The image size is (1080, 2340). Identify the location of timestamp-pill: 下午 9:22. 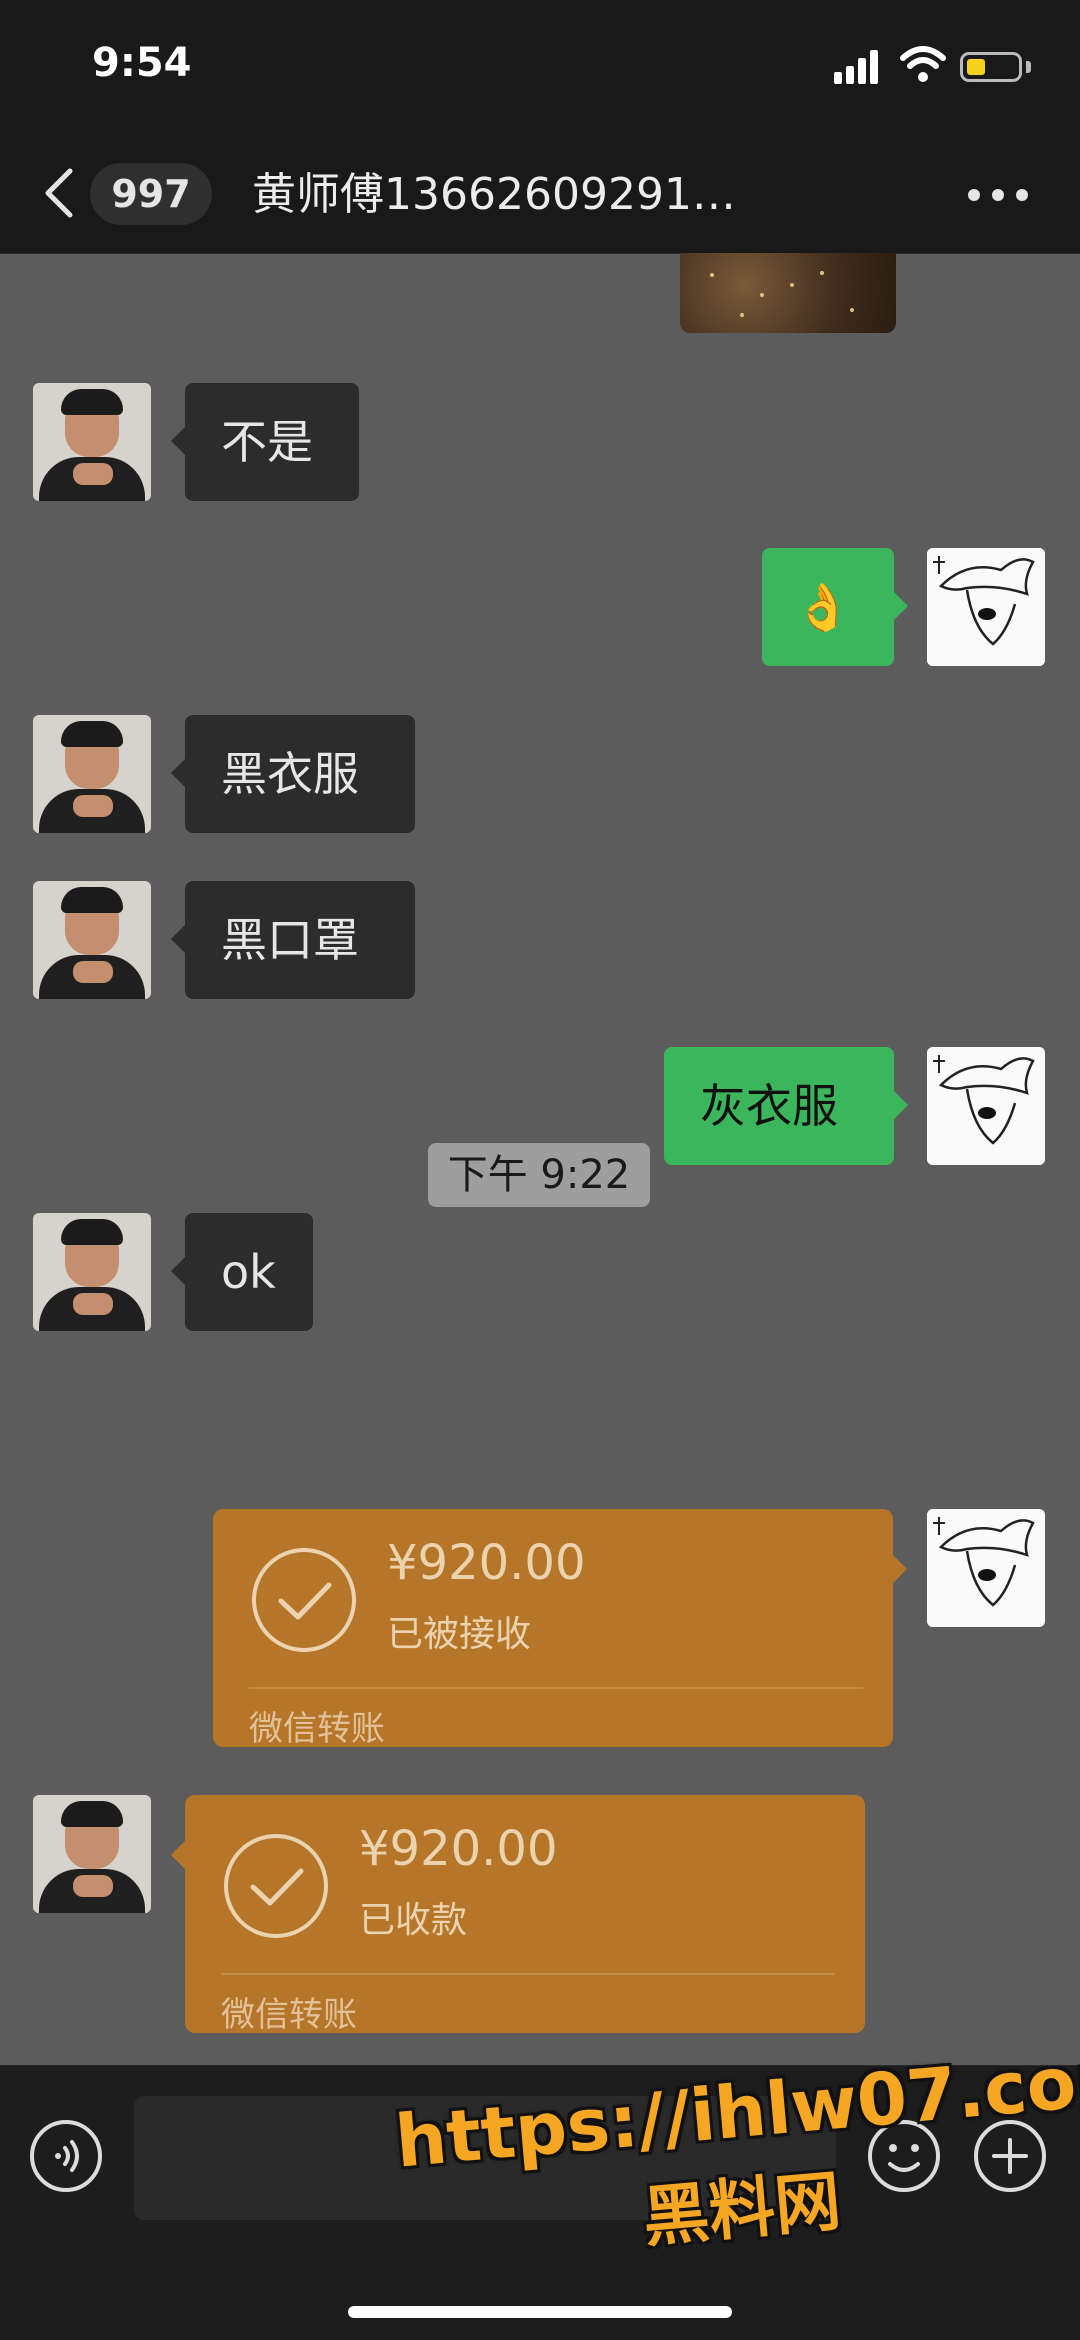
(539, 1175).